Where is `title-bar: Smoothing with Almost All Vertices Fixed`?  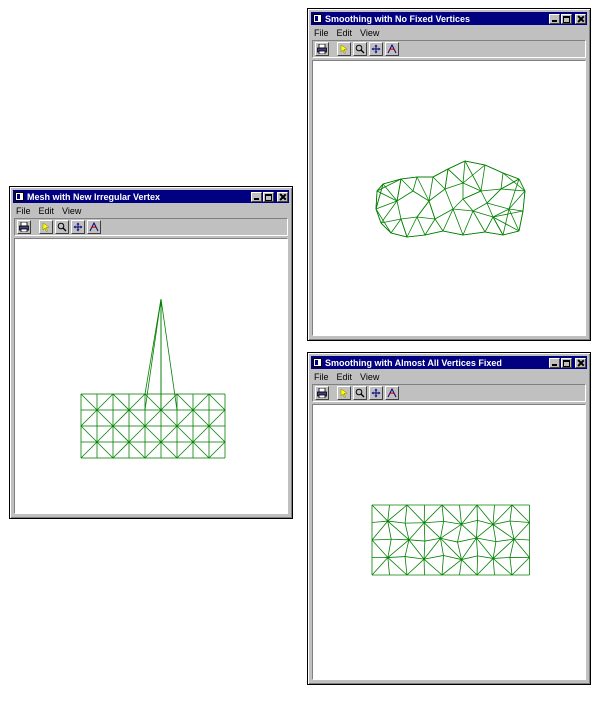 title-bar: Smoothing with Almost All Vertices Fixed is located at coordinates (449, 362).